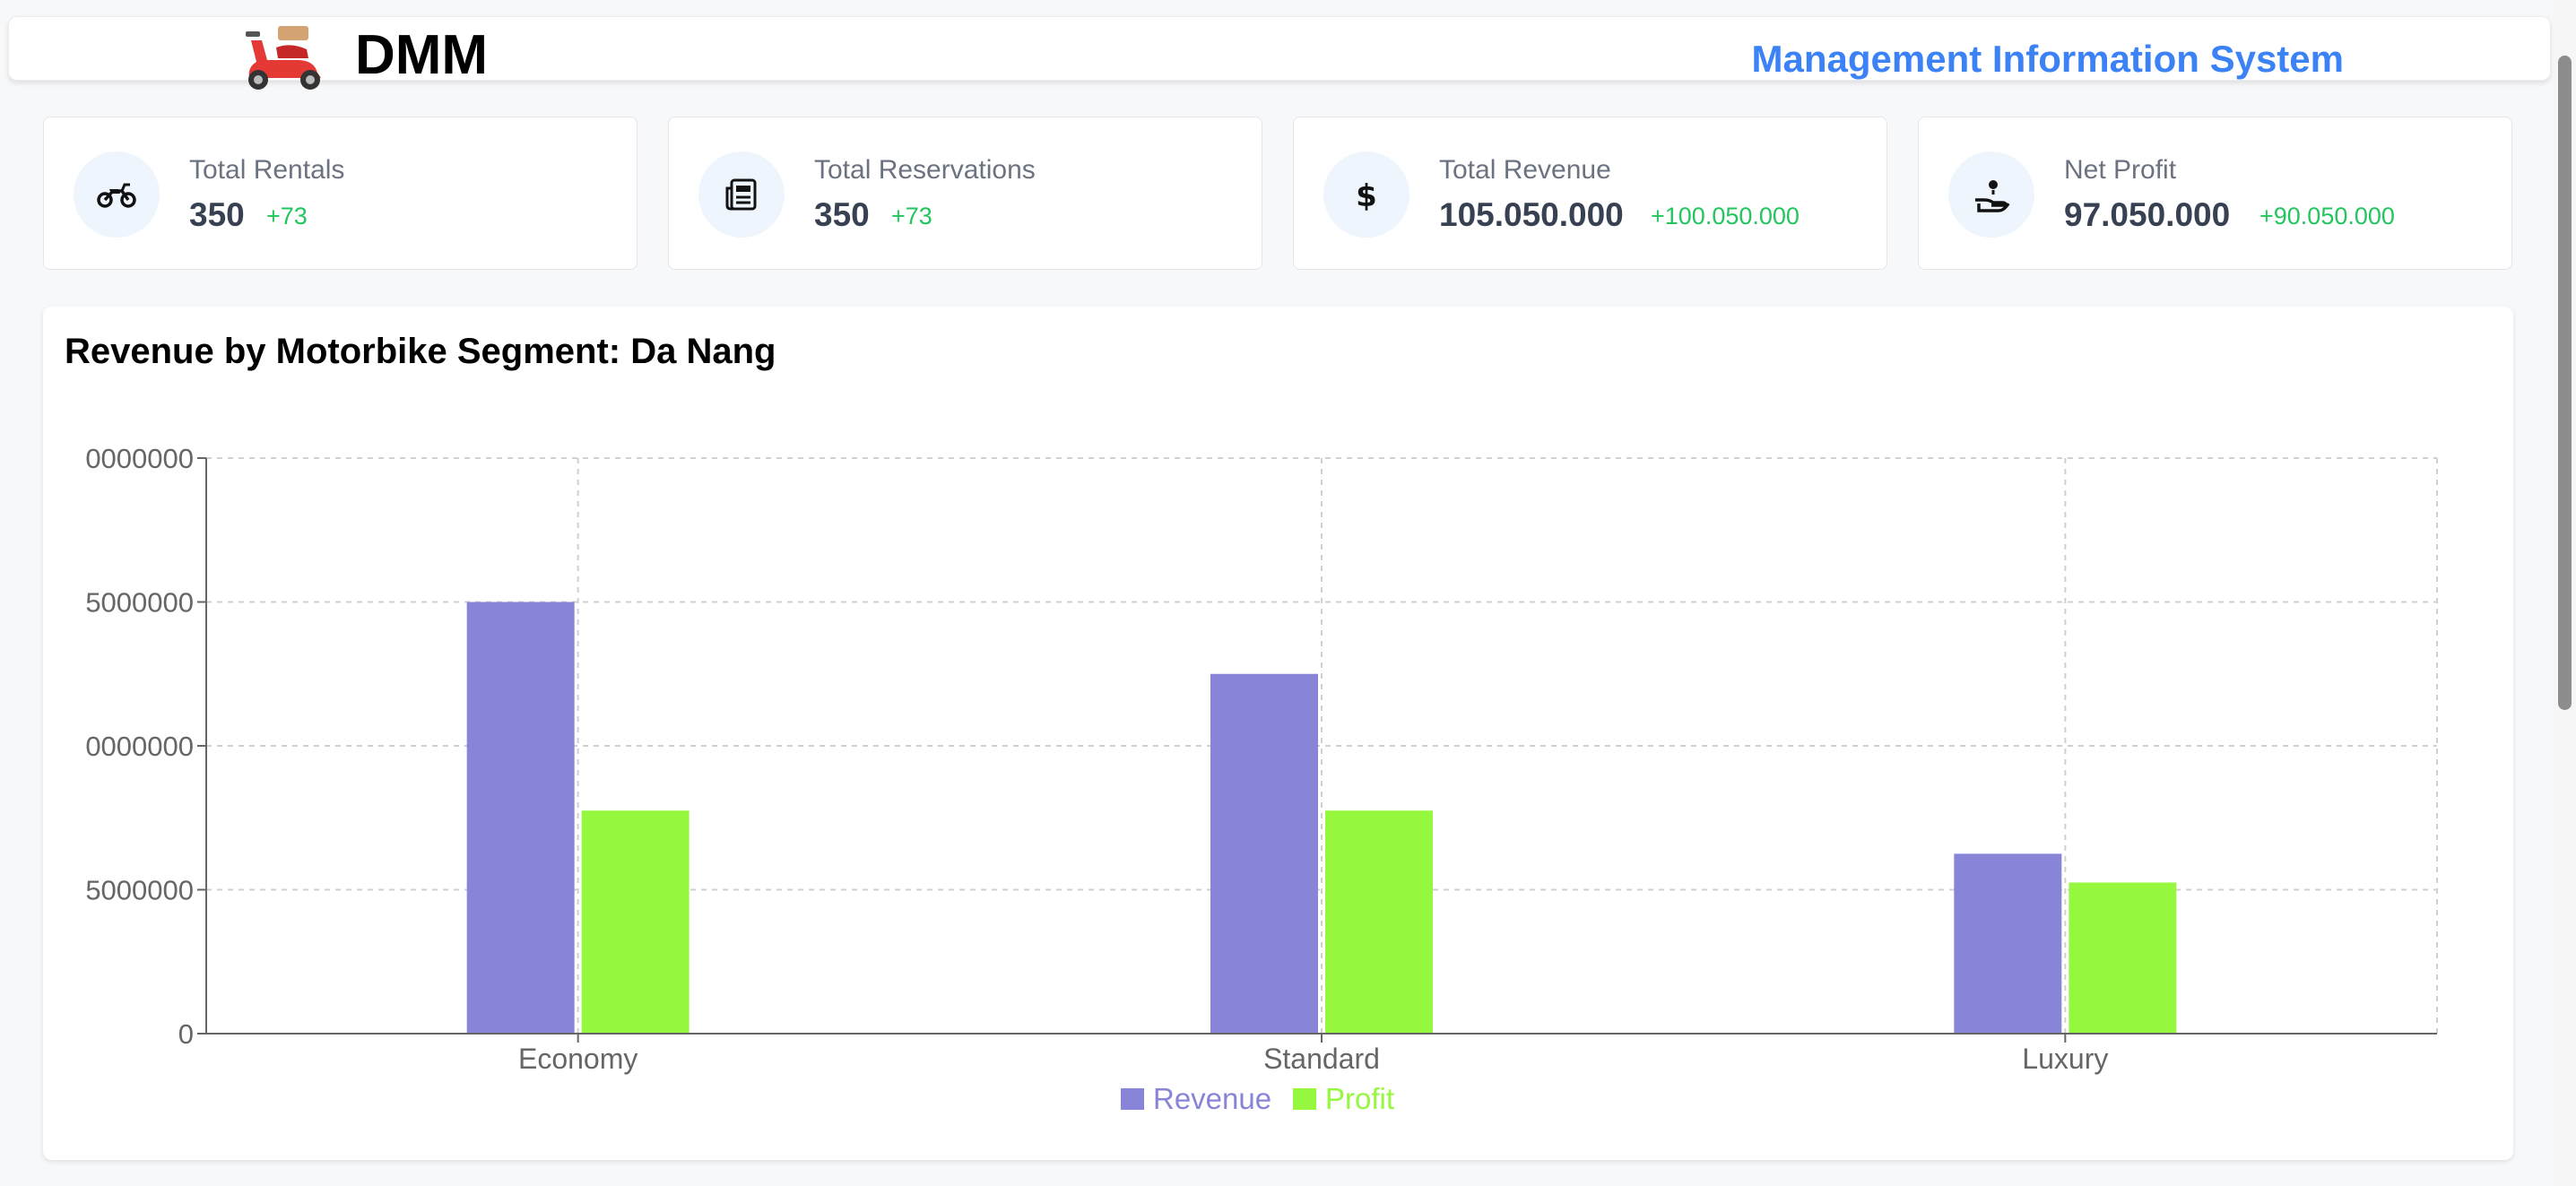 The width and height of the screenshot is (2576, 1186). What do you see at coordinates (1991, 194) in the screenshot?
I see `hand-coin-icon` at bounding box center [1991, 194].